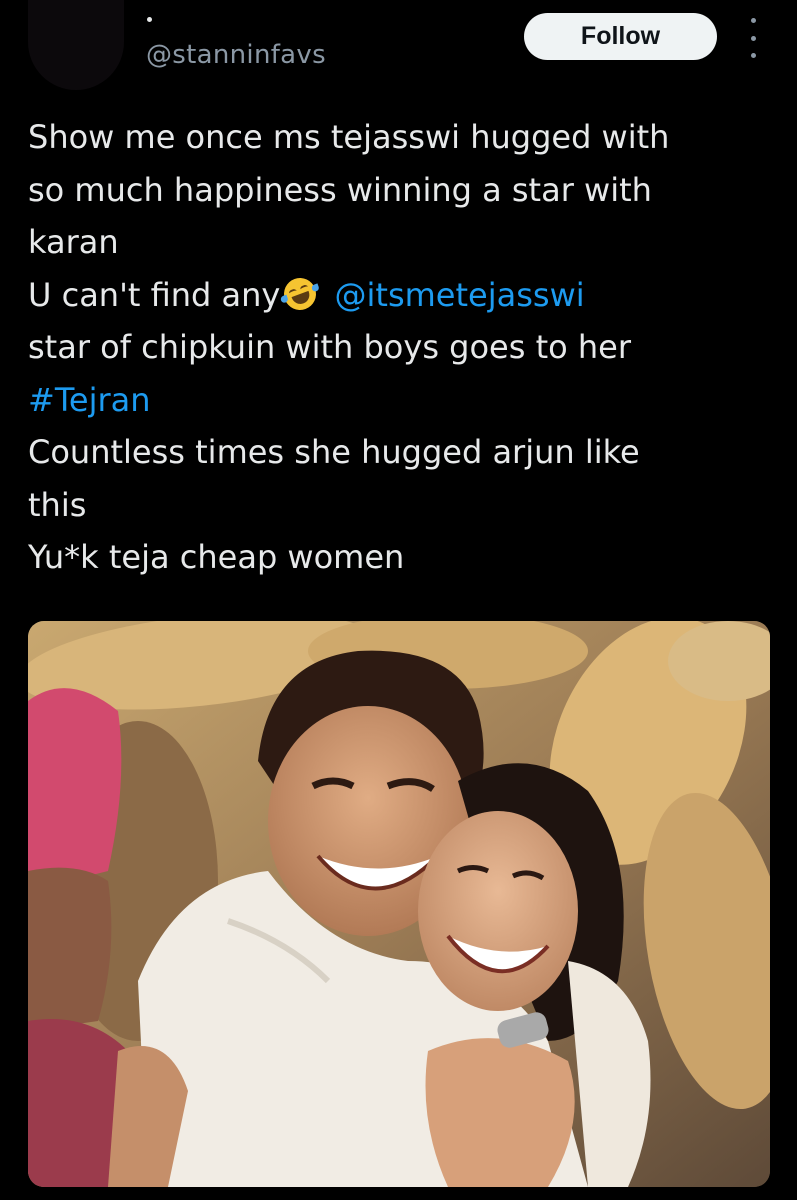 The height and width of the screenshot is (1200, 797). I want to click on tweet-line: Show me once ms tejasswi hugged with, so click(349, 137).